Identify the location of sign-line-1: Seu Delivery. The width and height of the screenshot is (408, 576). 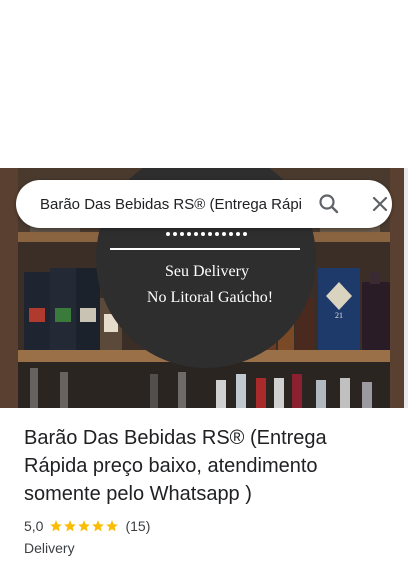
(207, 271).